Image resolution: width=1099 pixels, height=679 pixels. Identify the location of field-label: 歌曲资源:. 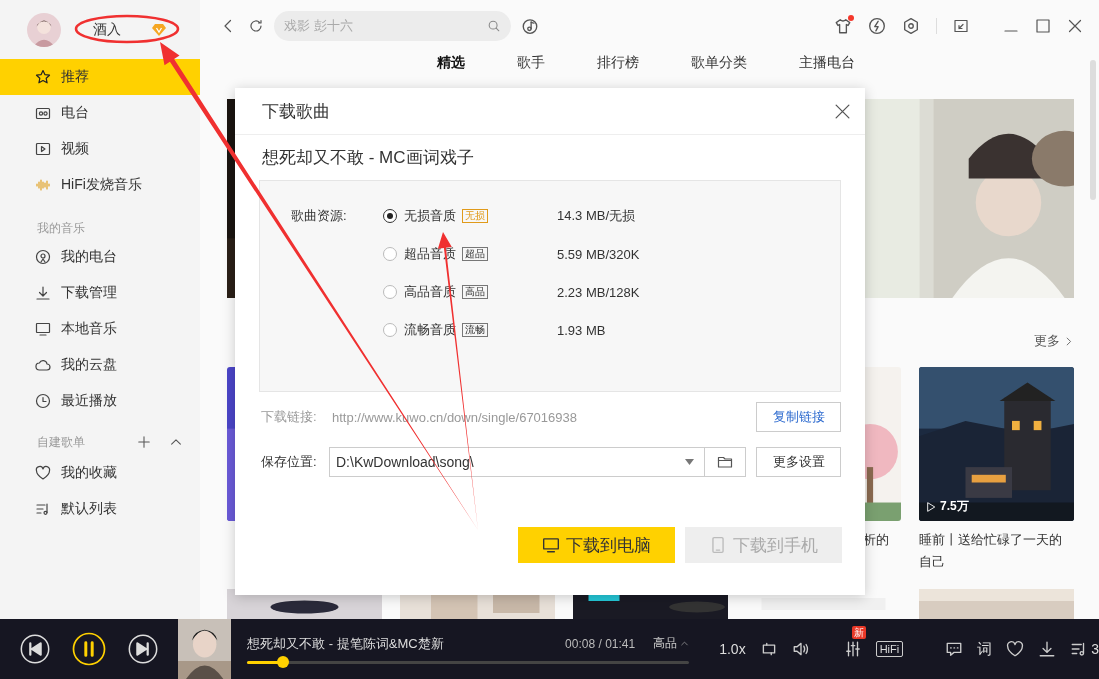
(319, 215).